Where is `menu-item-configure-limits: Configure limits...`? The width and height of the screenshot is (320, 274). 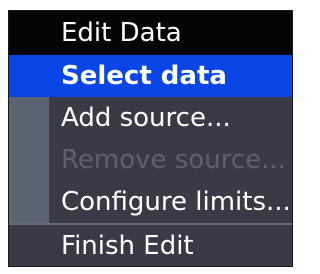 menu-item-configure-limits: Configure limits... is located at coordinates (150, 202).